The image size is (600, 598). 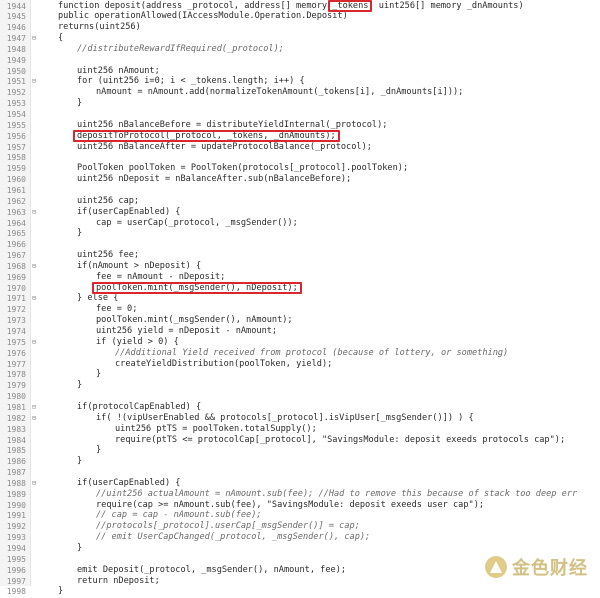 I want to click on line-number: 1956, so click(x=16, y=136).